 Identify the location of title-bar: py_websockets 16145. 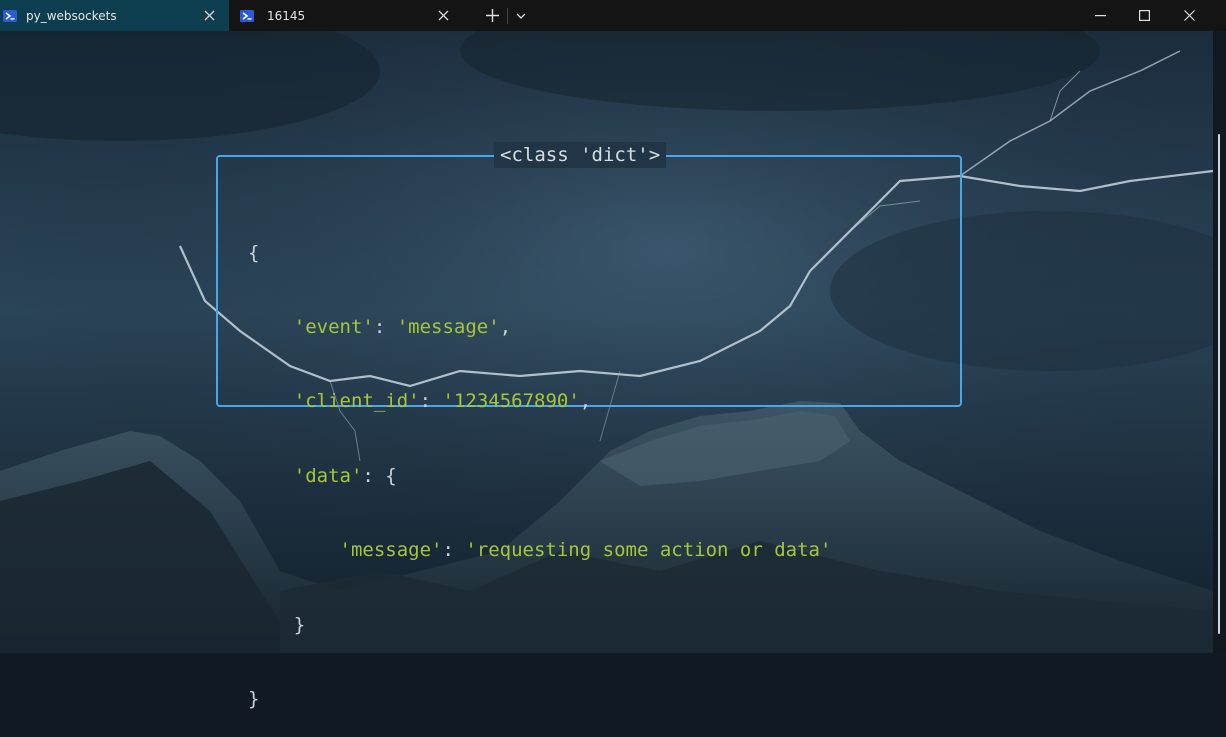
(613, 15).